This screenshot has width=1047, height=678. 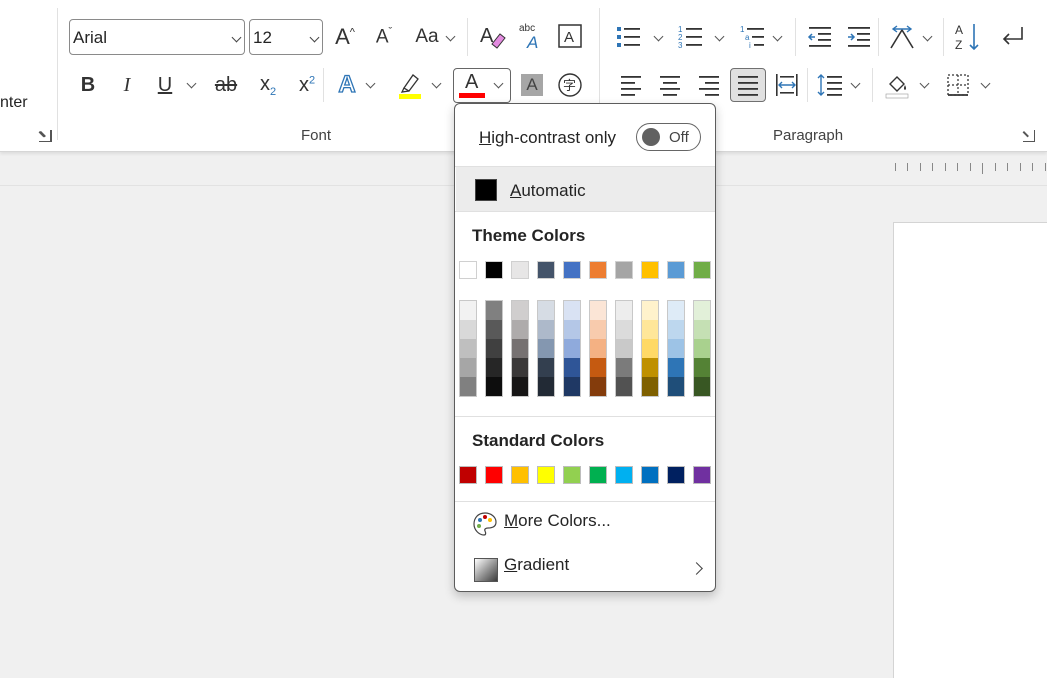 What do you see at coordinates (970, 450) in the screenshot?
I see `document-page` at bounding box center [970, 450].